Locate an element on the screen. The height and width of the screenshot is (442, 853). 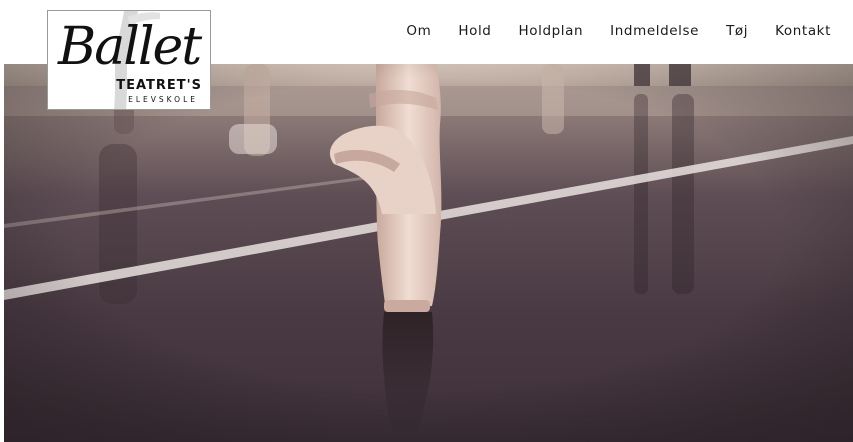
logo-line2: ELEVSKOLE is located at coordinates (163, 99).